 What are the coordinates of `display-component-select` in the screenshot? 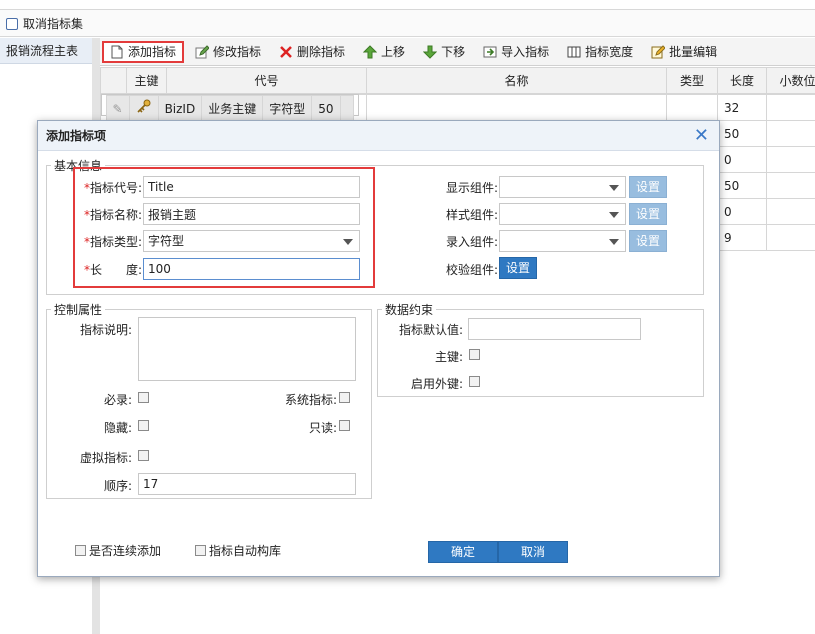 It's located at (562, 187).